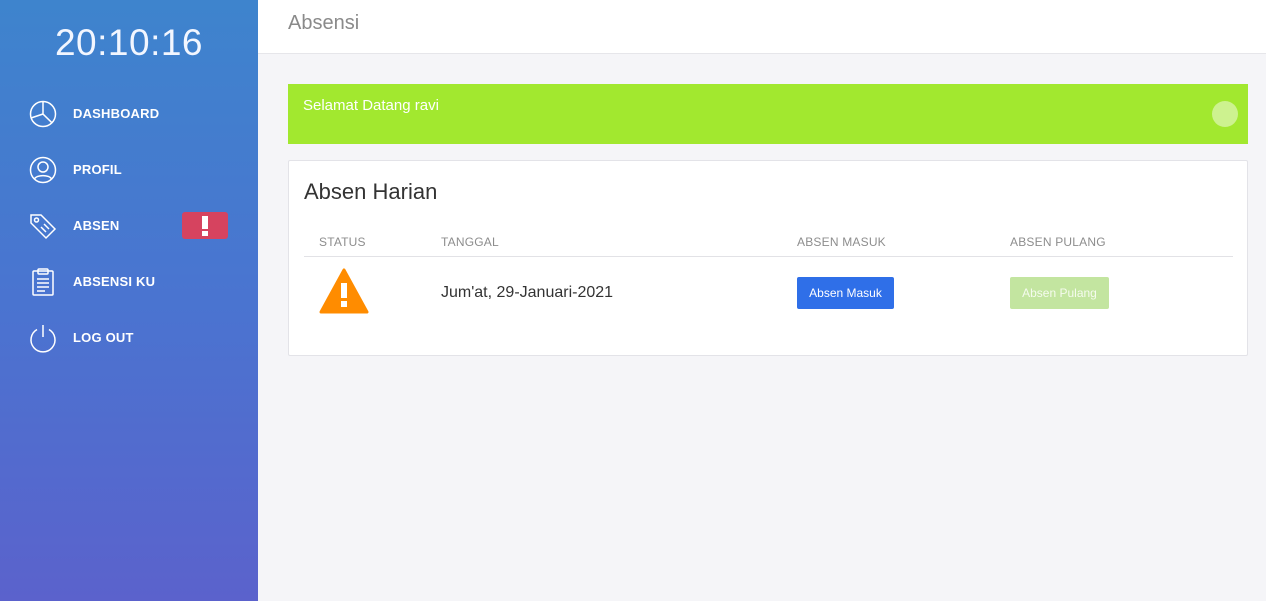 The image size is (1266, 601). What do you see at coordinates (96, 225) in the screenshot?
I see `sidebar-item-label: ABSEN` at bounding box center [96, 225].